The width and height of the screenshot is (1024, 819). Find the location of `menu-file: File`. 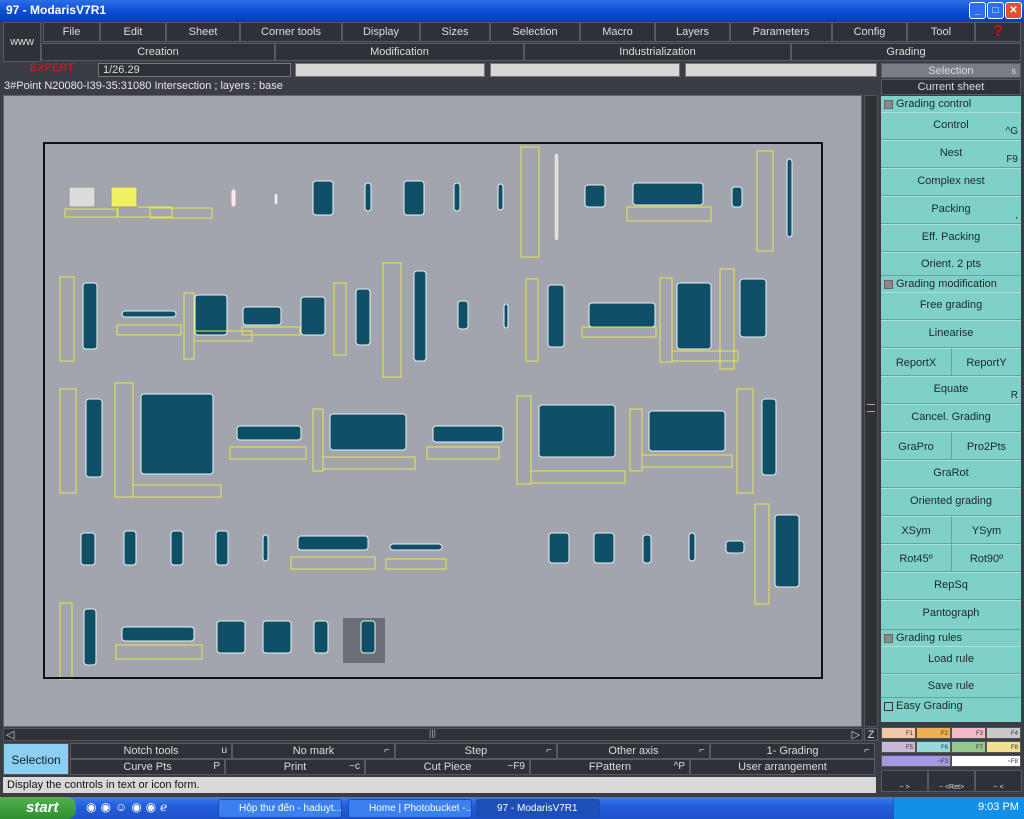

menu-file: File is located at coordinates (71, 32).